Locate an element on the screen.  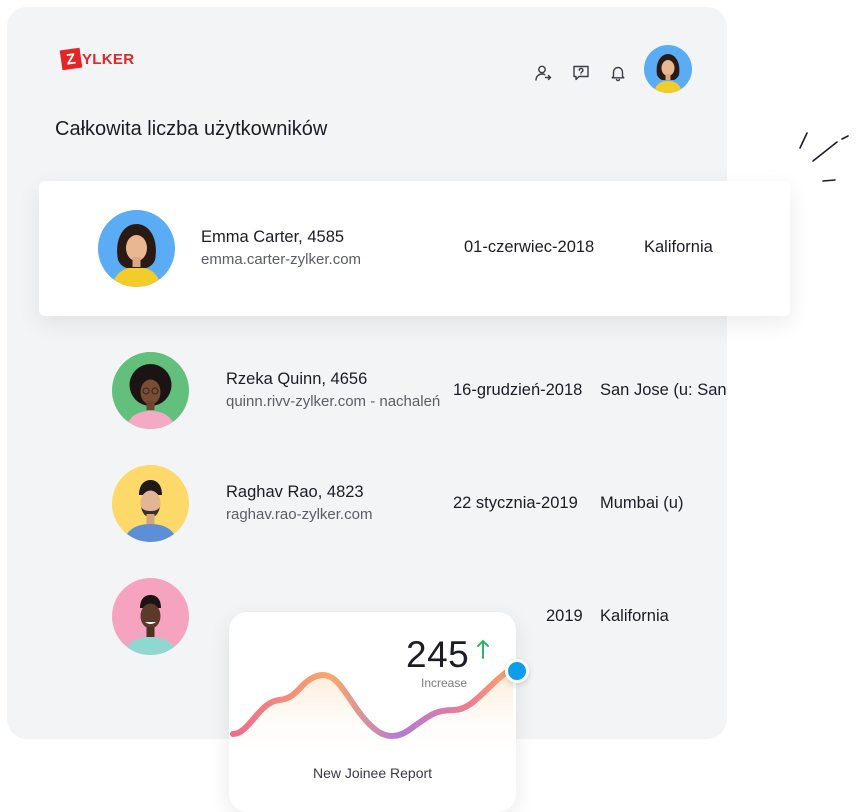
user-avatar-user4 is located at coordinates (150, 616).